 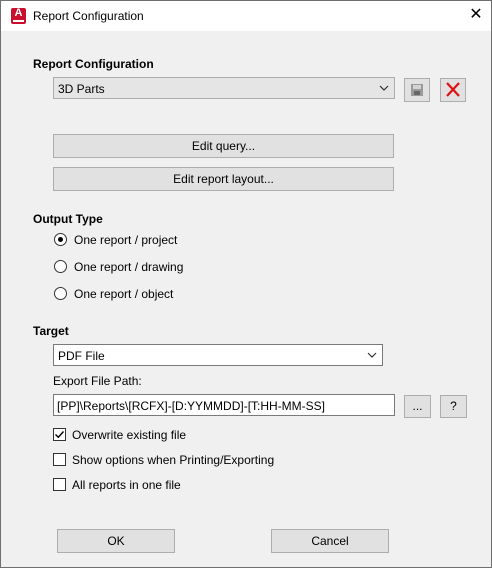 I want to click on help-label: ?, so click(x=453, y=406).